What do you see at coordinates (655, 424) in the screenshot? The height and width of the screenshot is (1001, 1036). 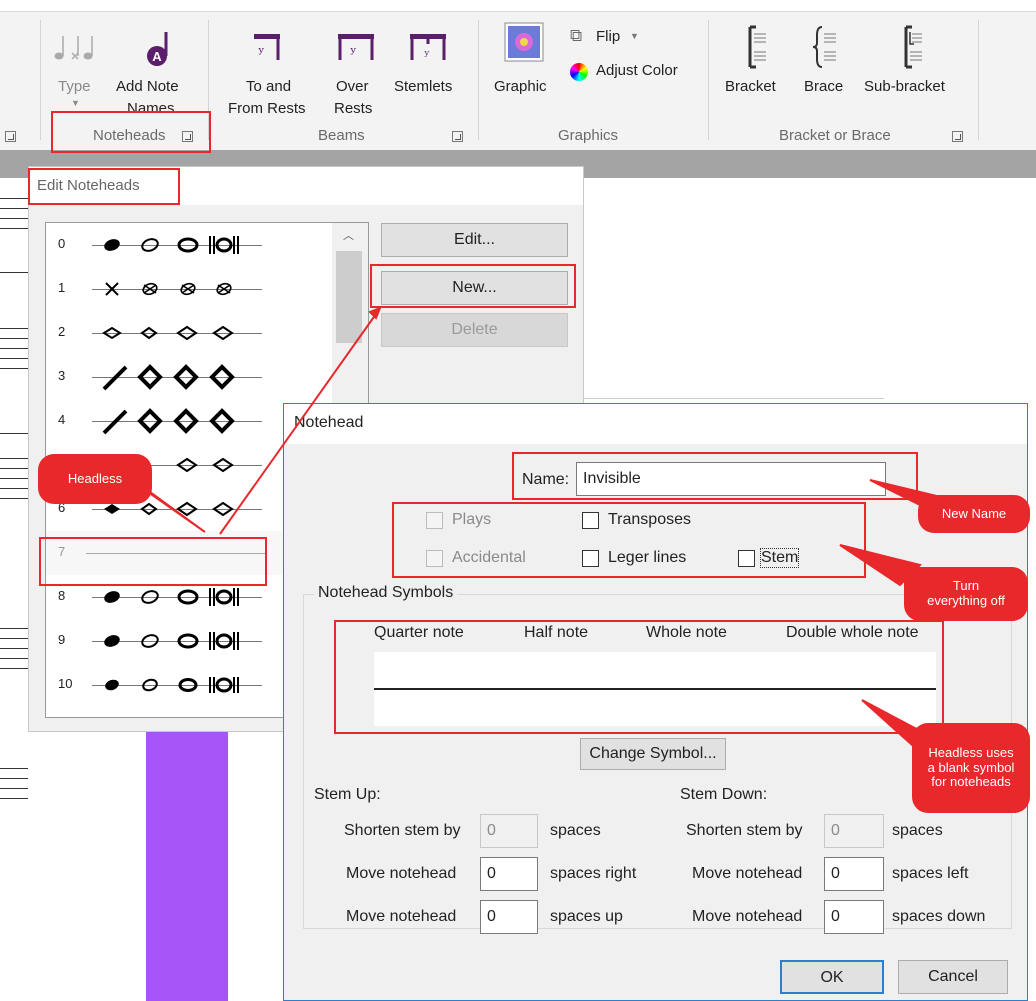 I see `dialog-titlebar: Notehead` at bounding box center [655, 424].